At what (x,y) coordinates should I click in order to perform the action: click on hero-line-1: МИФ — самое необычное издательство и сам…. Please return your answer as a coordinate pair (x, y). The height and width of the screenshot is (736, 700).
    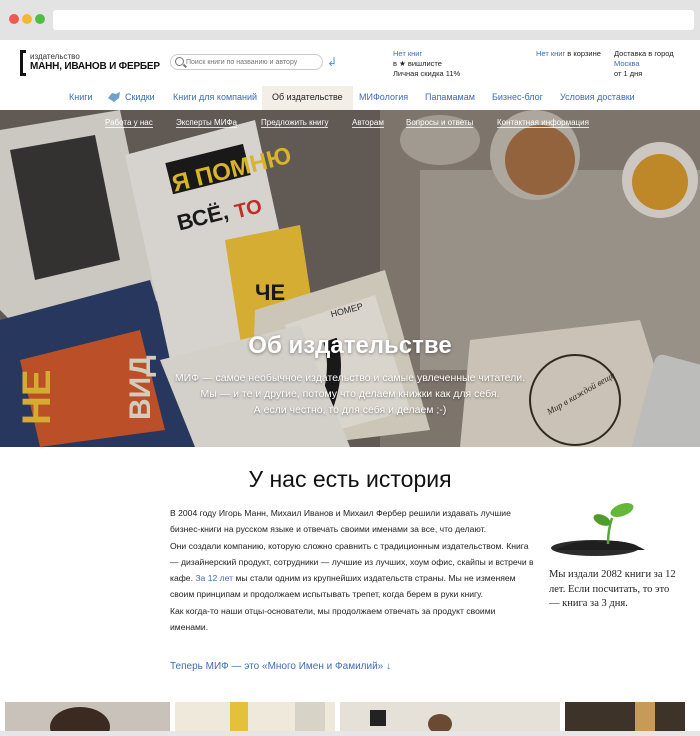
    Looking at the image, I should click on (350, 378).